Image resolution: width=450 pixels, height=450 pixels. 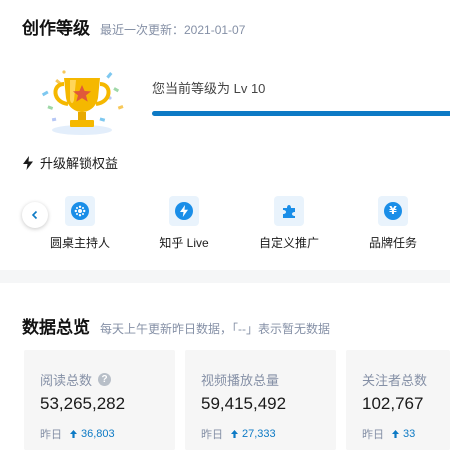 What do you see at coordinates (393, 211) in the screenshot?
I see `yuan-badge-icon: ¥` at bounding box center [393, 211].